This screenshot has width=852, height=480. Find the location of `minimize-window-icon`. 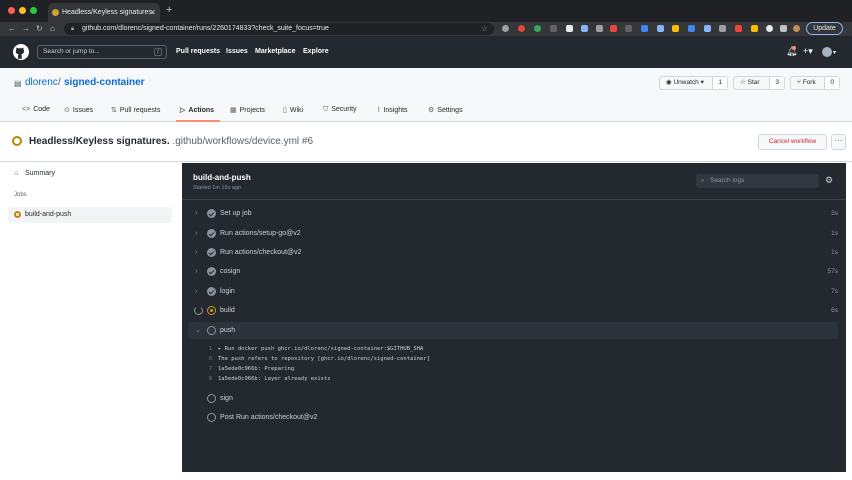

minimize-window-icon is located at coordinates (22, 10).